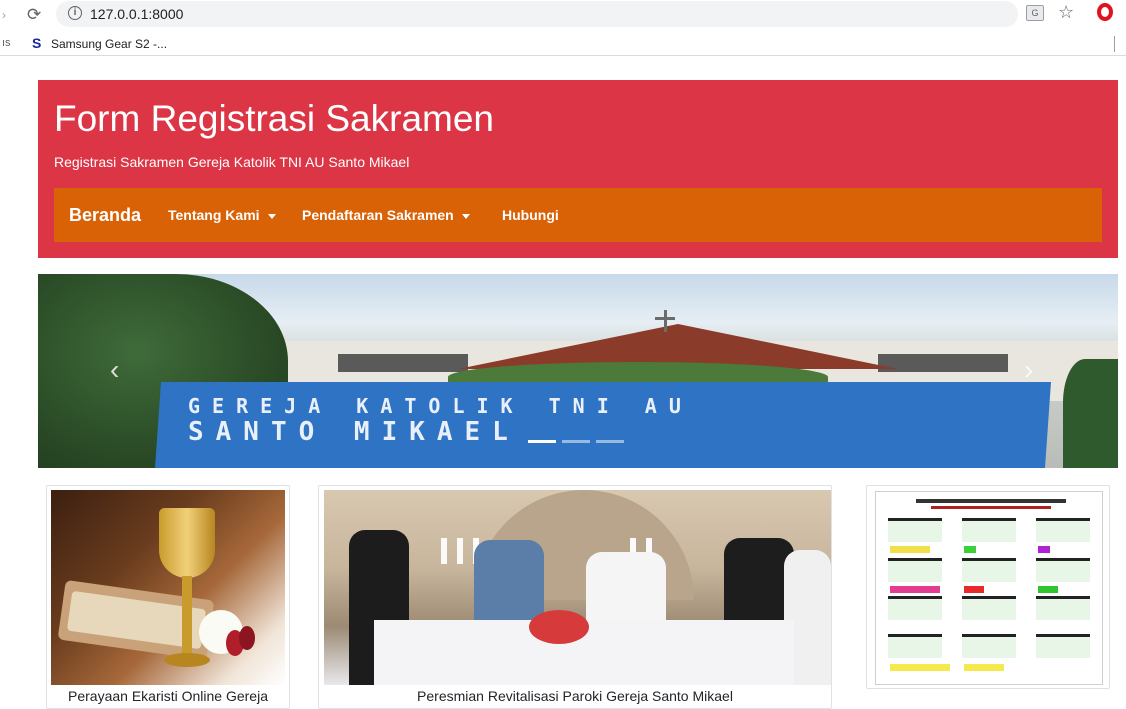  I want to click on nav-item-tentang-kami: Tentang Kami, so click(222, 215).